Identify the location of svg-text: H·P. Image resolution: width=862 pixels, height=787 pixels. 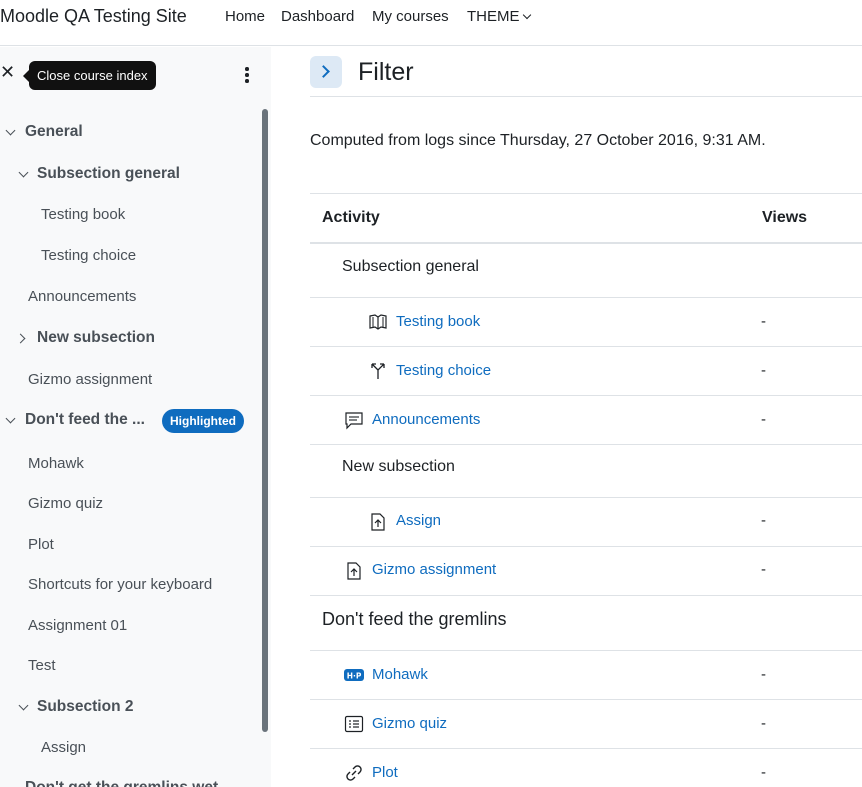
(354, 676).